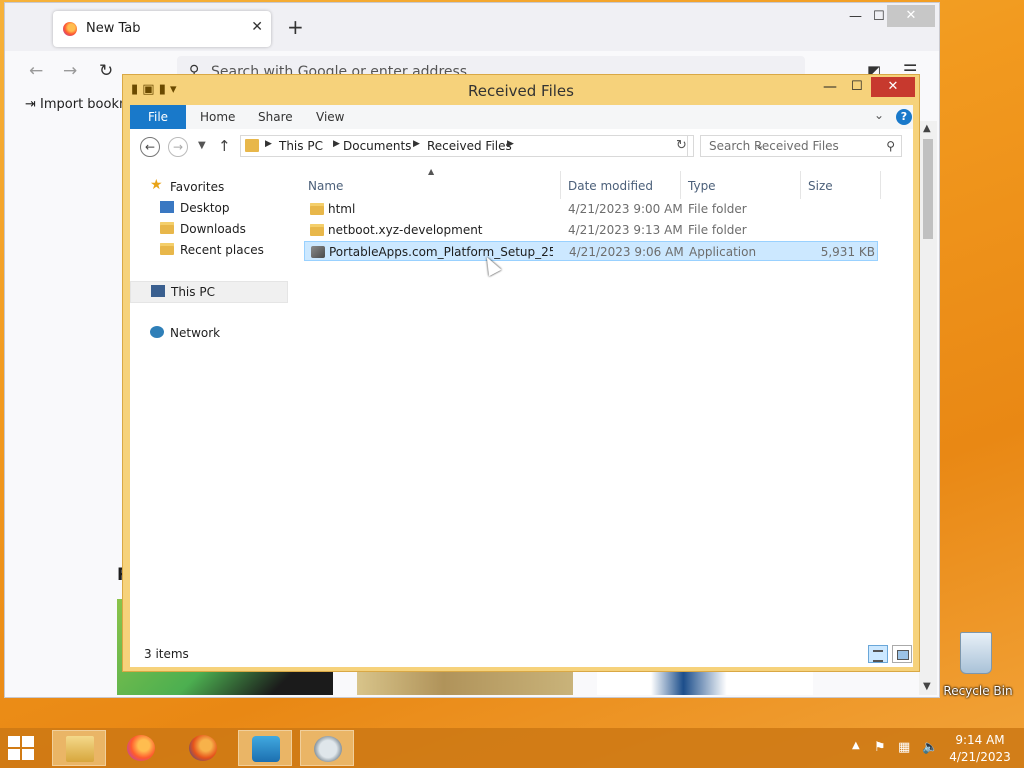 This screenshot has width=1024, height=768. What do you see at coordinates (591, 209) in the screenshot?
I see `file-row: html 4/21/2023 9:00 AM File folder` at bounding box center [591, 209].